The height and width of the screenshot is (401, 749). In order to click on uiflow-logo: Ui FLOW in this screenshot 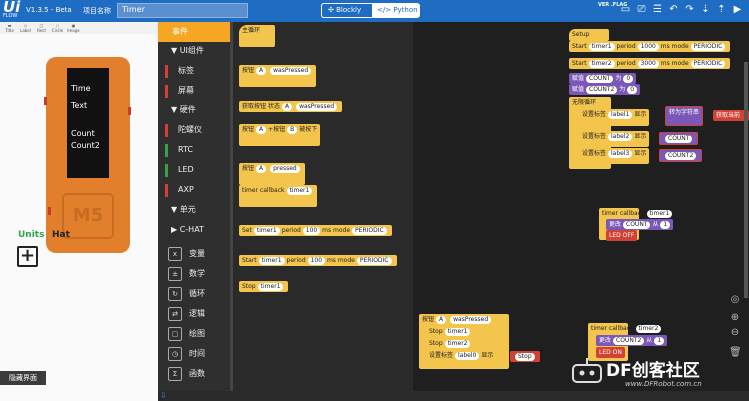, I will do `click(12, 9)`.